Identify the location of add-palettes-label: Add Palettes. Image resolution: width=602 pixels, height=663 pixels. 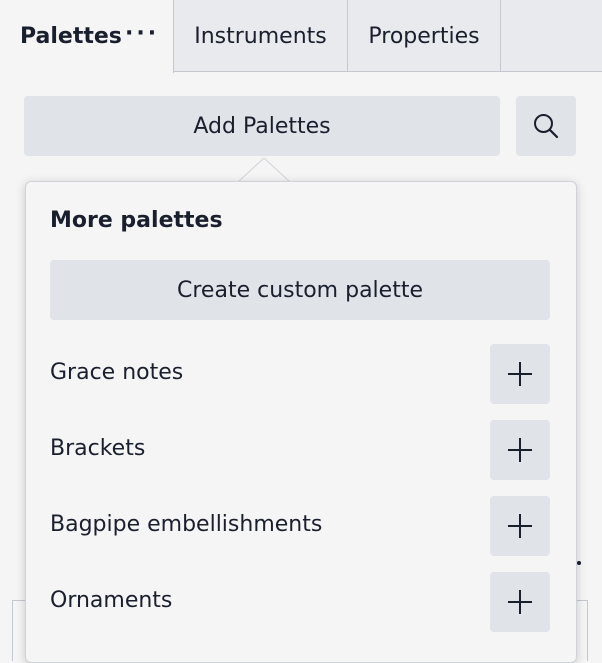
(262, 126).